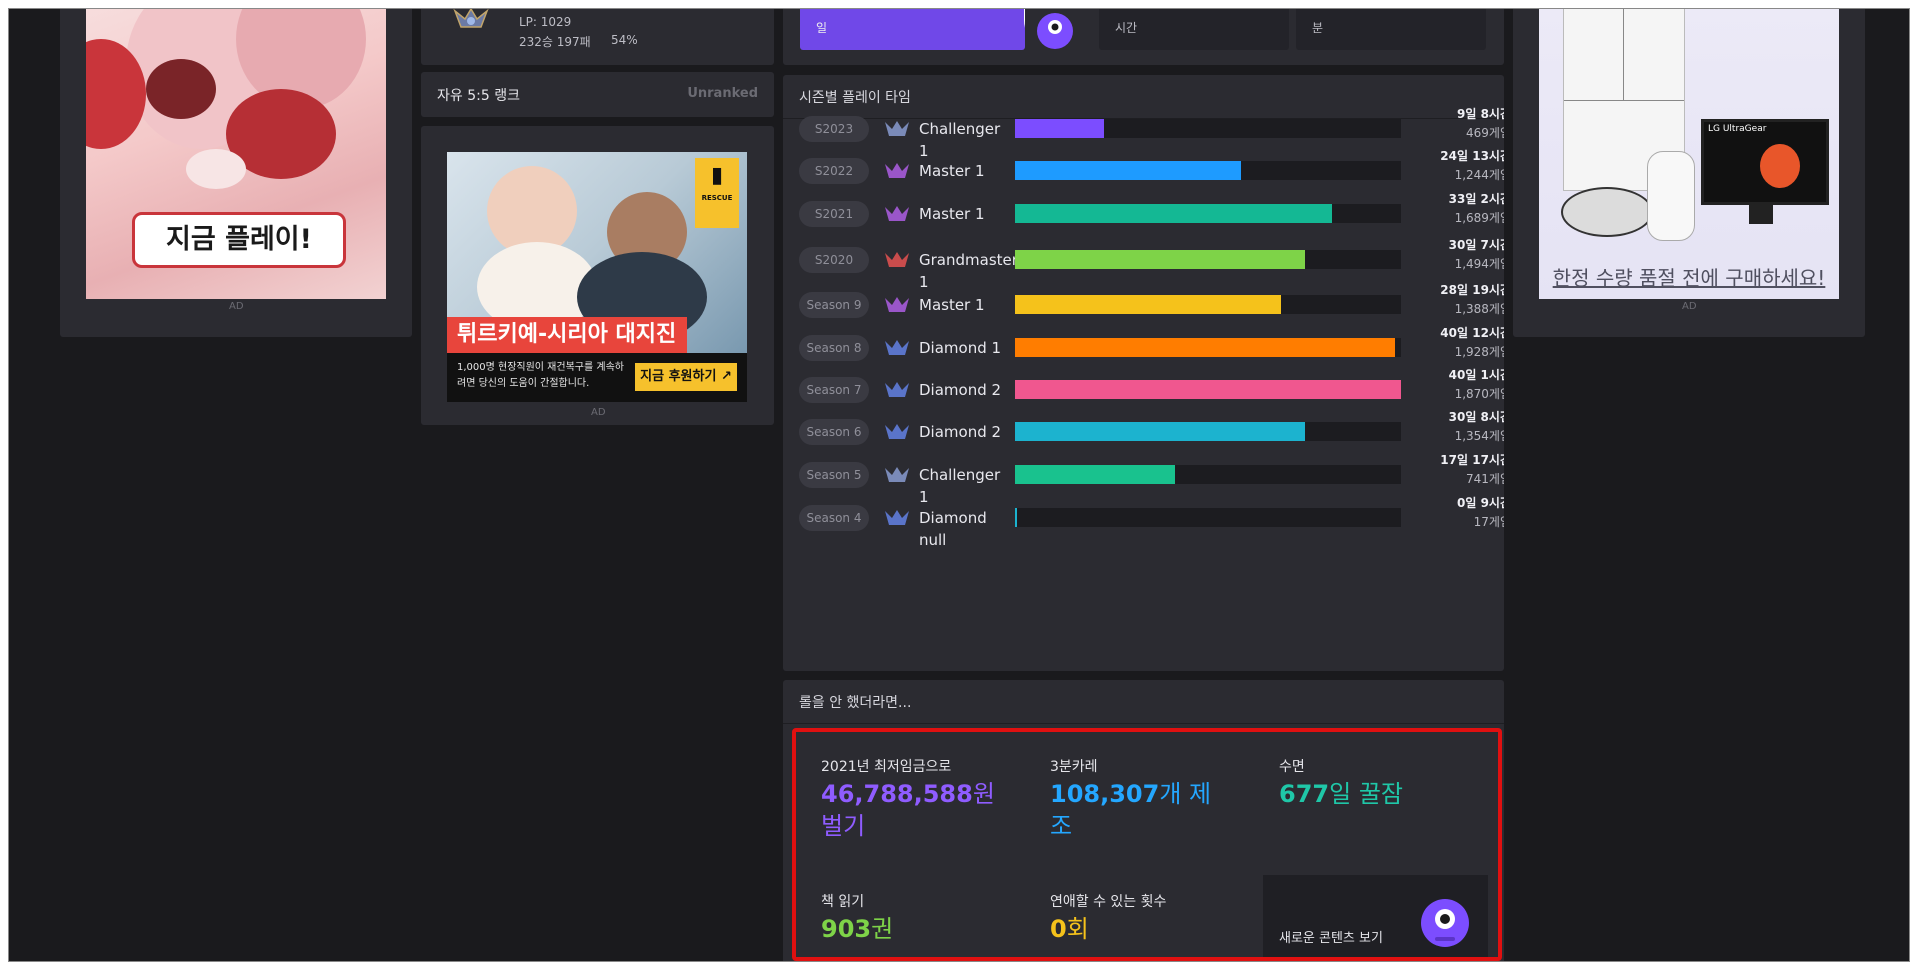 The width and height of the screenshot is (1920, 972). I want to click on donate-now-button: 지금 후원하기 ↗, so click(686, 377).